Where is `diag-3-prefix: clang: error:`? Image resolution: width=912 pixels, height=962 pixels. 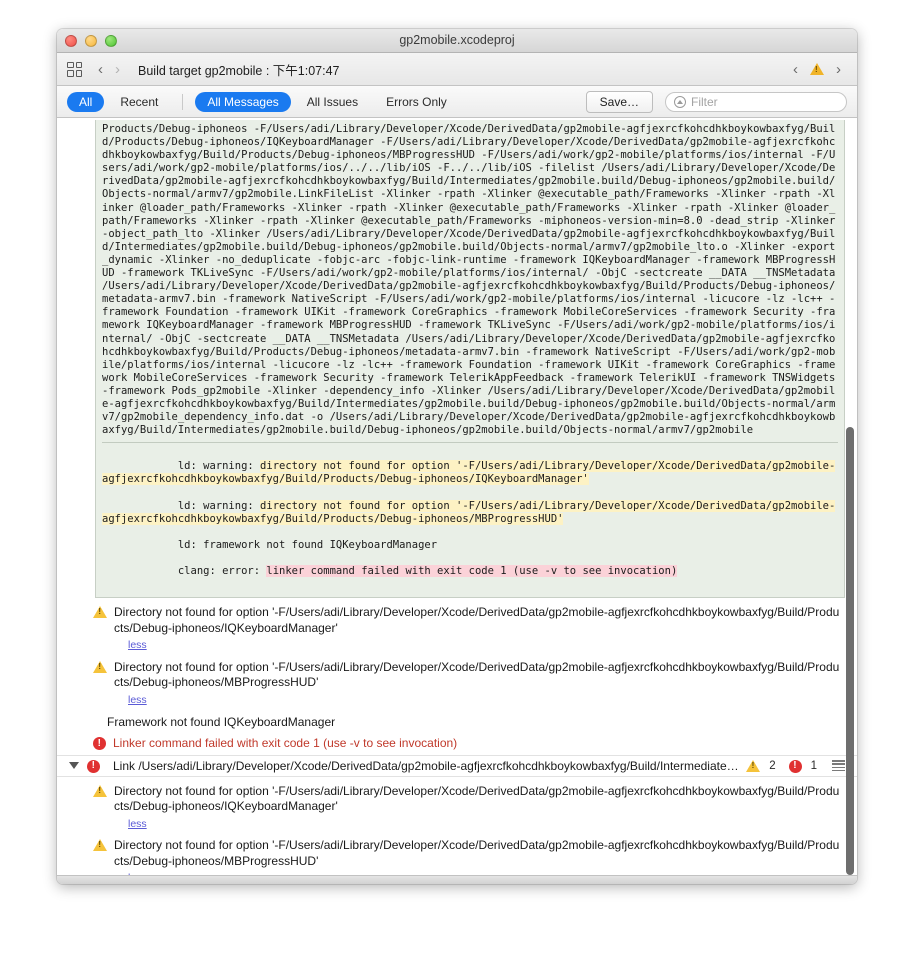 diag-3-prefix: clang: error: is located at coordinates (222, 571).